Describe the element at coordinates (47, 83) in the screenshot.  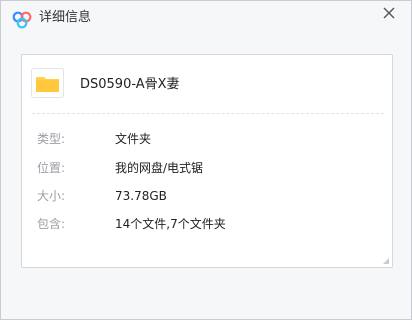
I see `folder-icon` at that location.